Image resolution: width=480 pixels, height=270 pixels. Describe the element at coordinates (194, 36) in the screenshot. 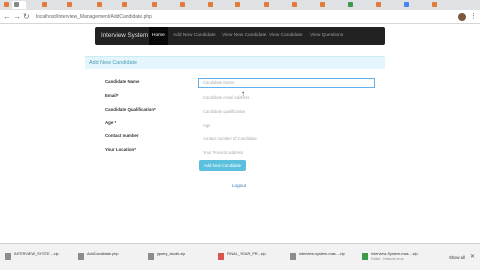

I see `nav-add-new-candidate: Add New Candidate` at that location.